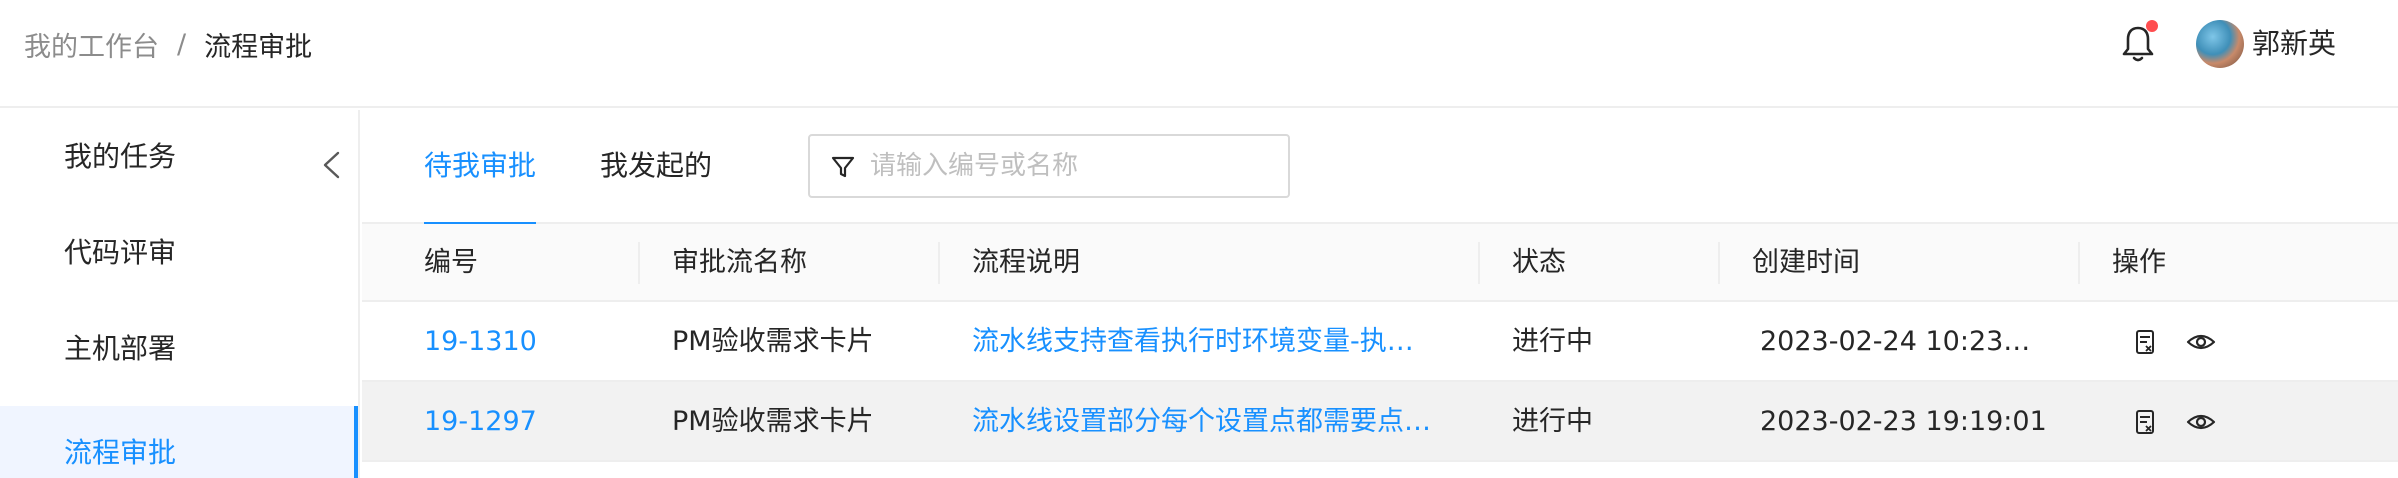 The width and height of the screenshot is (2398, 478). Describe the element at coordinates (451, 262) in the screenshot. I see `column-header-id: 编号` at that location.